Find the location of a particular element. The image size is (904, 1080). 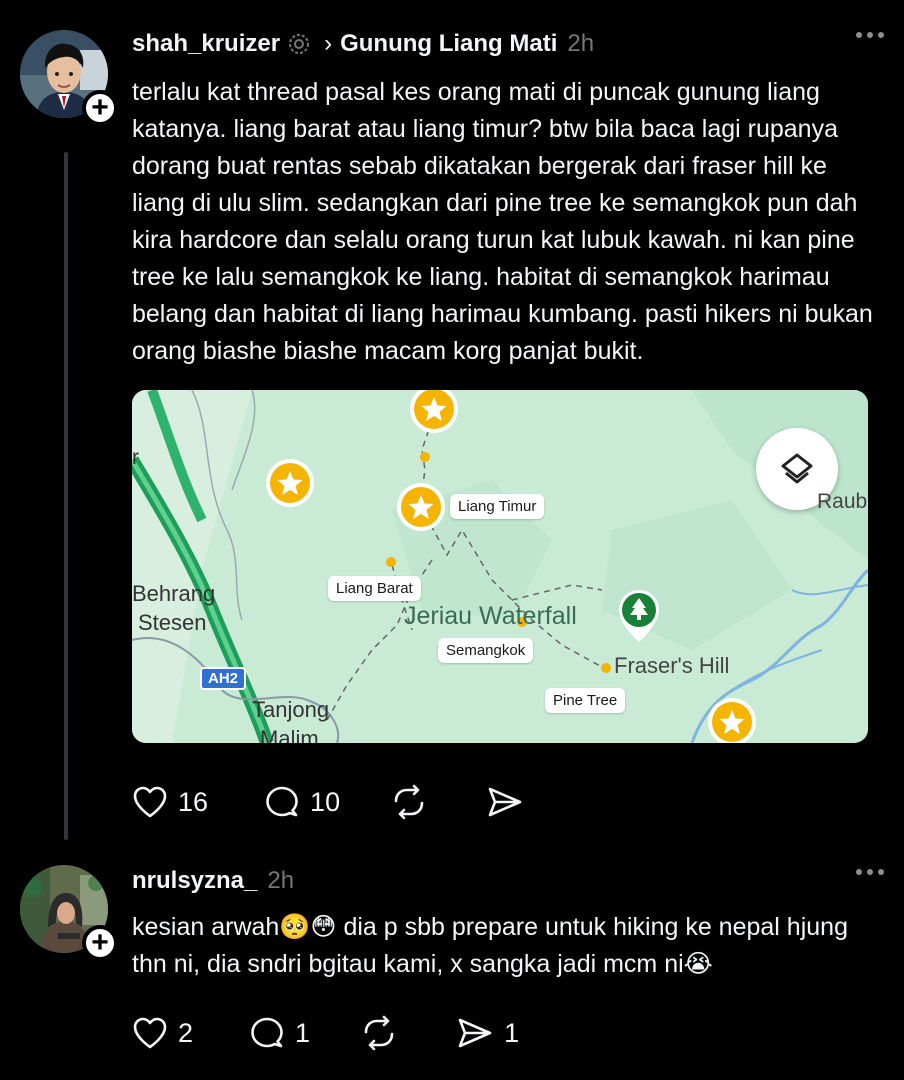

reply-button: 10 is located at coordinates (302, 802).